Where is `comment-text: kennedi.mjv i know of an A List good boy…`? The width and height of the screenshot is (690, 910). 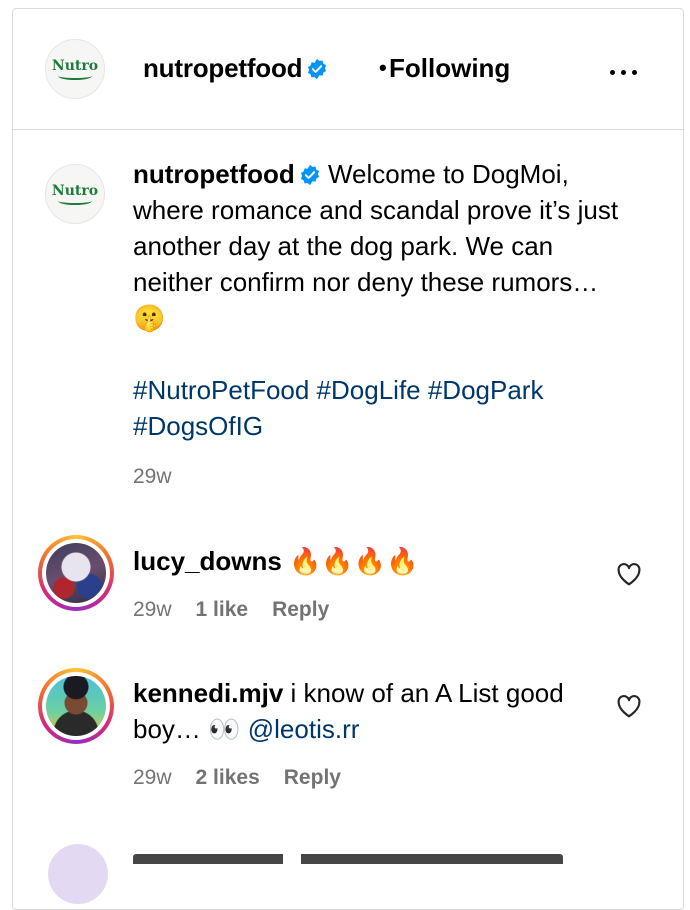
comment-text: kennedi.mjv i know of an A List good boy… is located at coordinates (353, 711).